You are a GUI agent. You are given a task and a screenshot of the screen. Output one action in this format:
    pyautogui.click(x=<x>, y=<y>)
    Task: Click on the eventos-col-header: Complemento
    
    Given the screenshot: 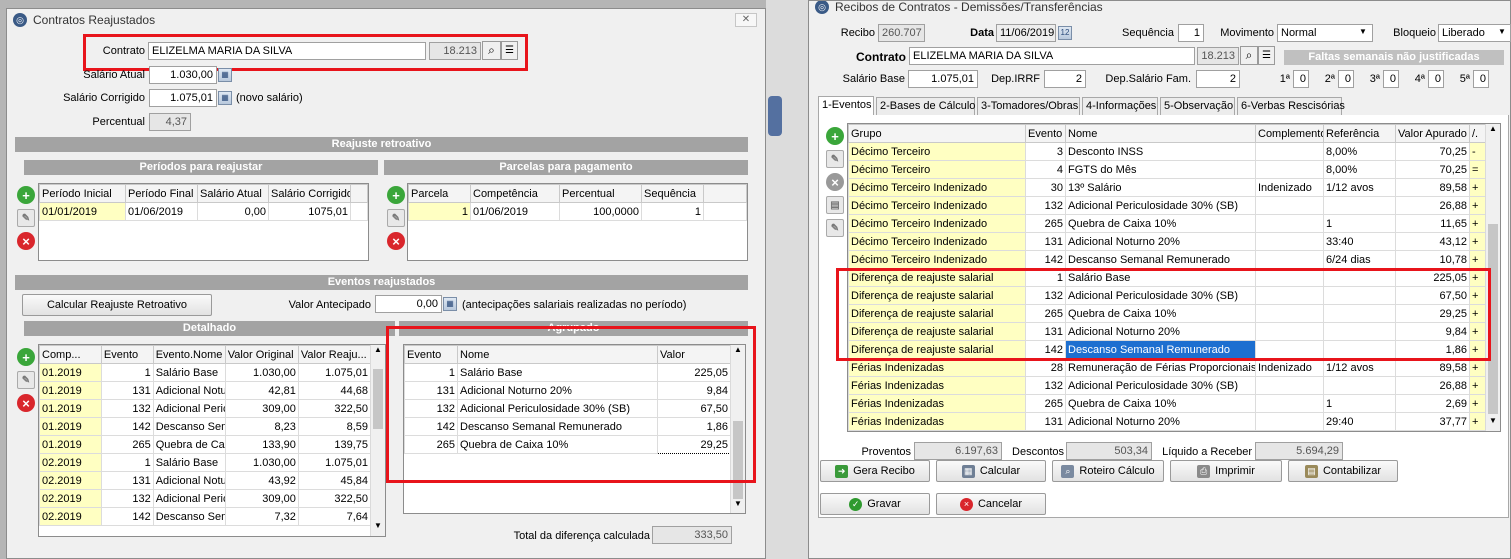 What is the action you would take?
    pyautogui.click(x=1289, y=133)
    